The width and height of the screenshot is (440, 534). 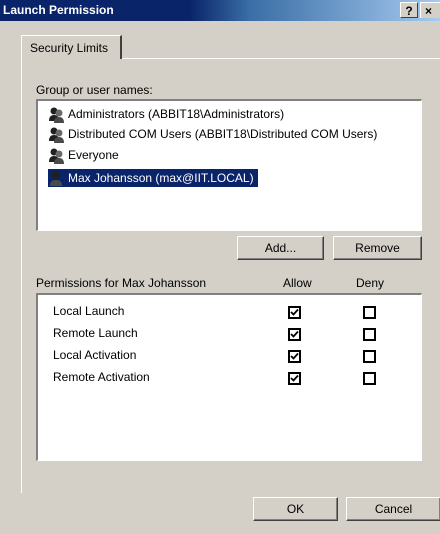 What do you see at coordinates (56, 178) in the screenshot?
I see `user-icon` at bounding box center [56, 178].